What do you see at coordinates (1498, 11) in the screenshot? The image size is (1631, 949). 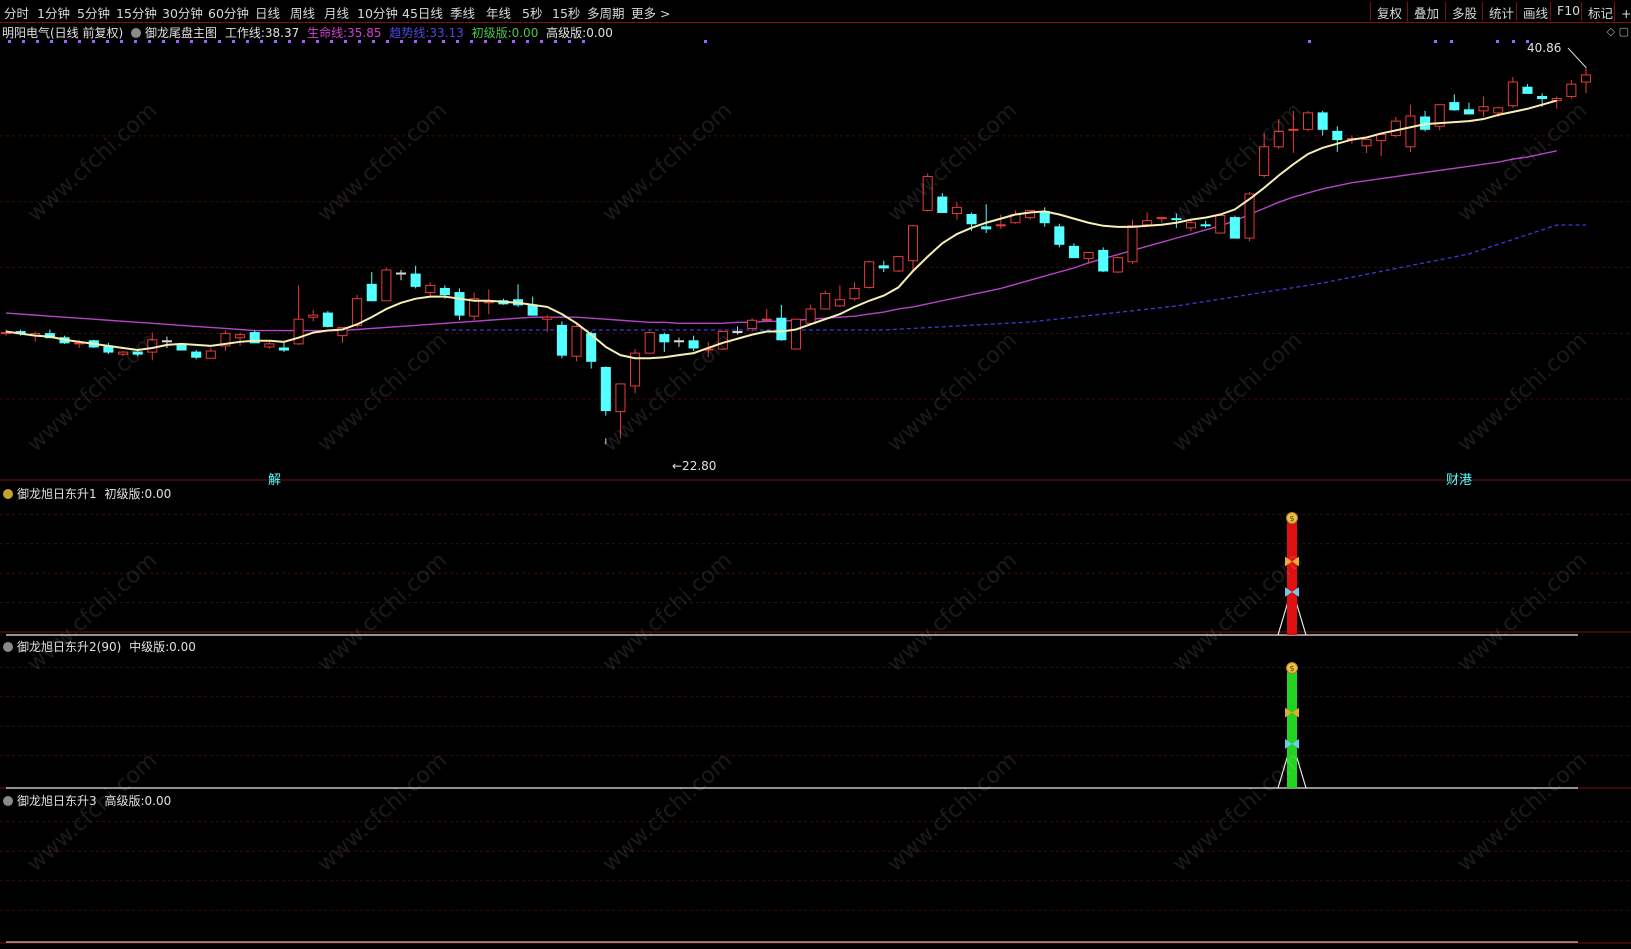 I see `tool-button-3: 统计` at bounding box center [1498, 11].